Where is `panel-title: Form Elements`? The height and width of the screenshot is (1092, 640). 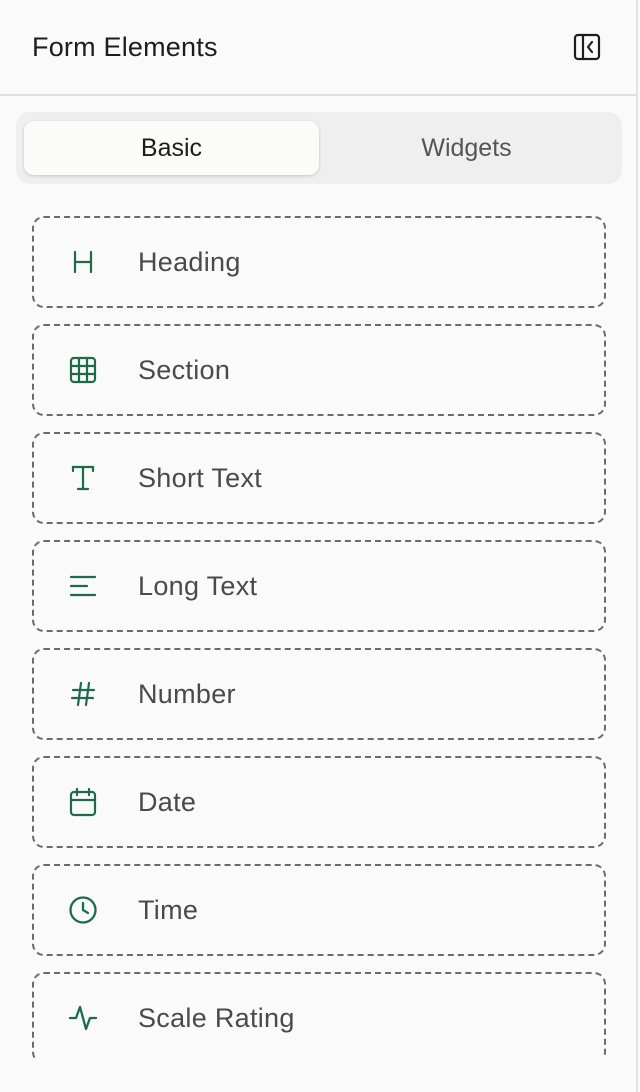 panel-title: Form Elements is located at coordinates (125, 46).